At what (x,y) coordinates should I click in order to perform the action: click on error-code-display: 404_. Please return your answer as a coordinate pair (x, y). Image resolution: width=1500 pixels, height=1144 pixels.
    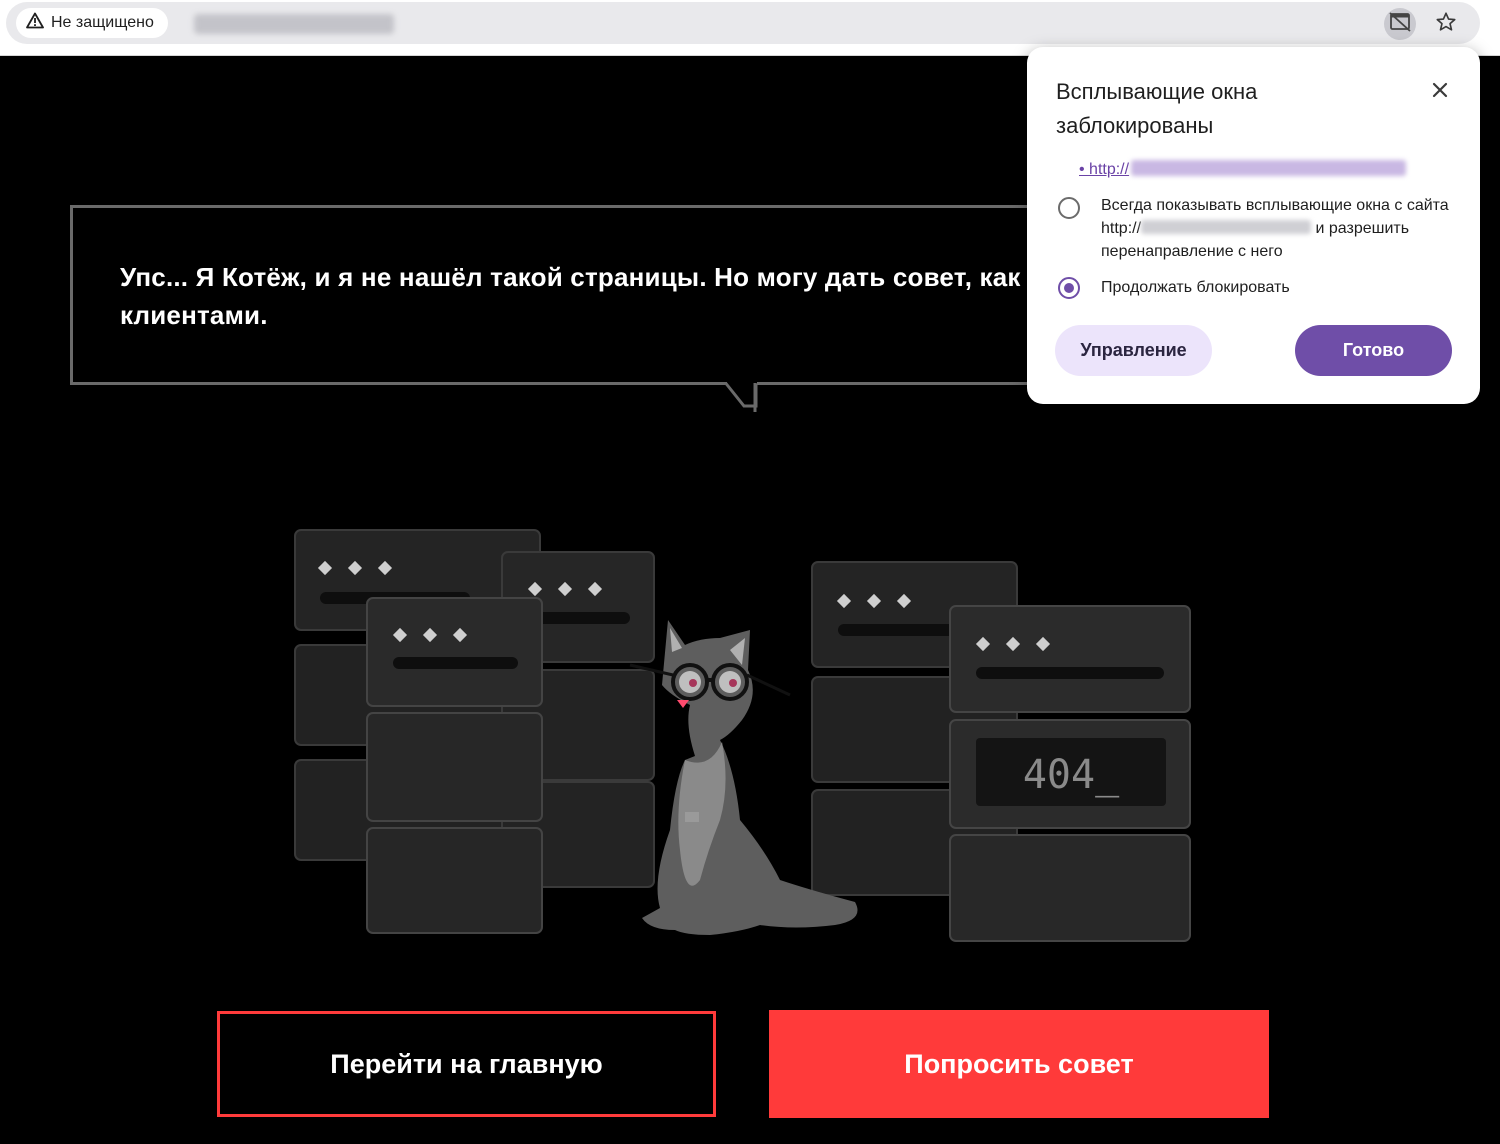
    Looking at the image, I should click on (1071, 775).